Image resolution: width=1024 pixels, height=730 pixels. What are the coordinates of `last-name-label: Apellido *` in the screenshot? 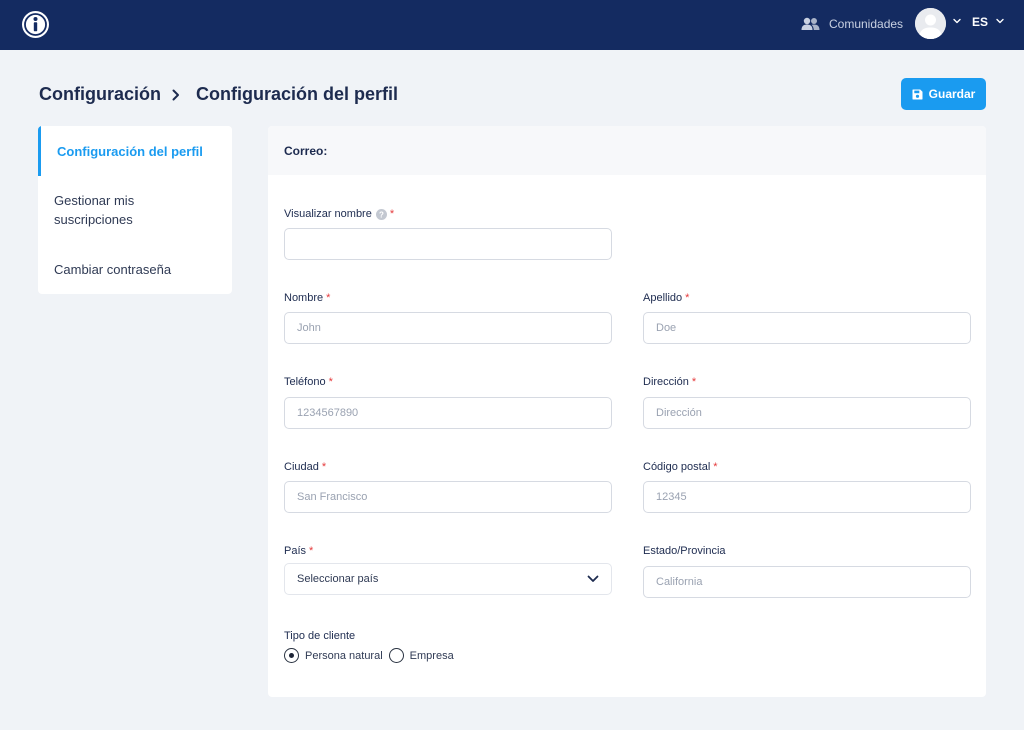 It's located at (666, 298).